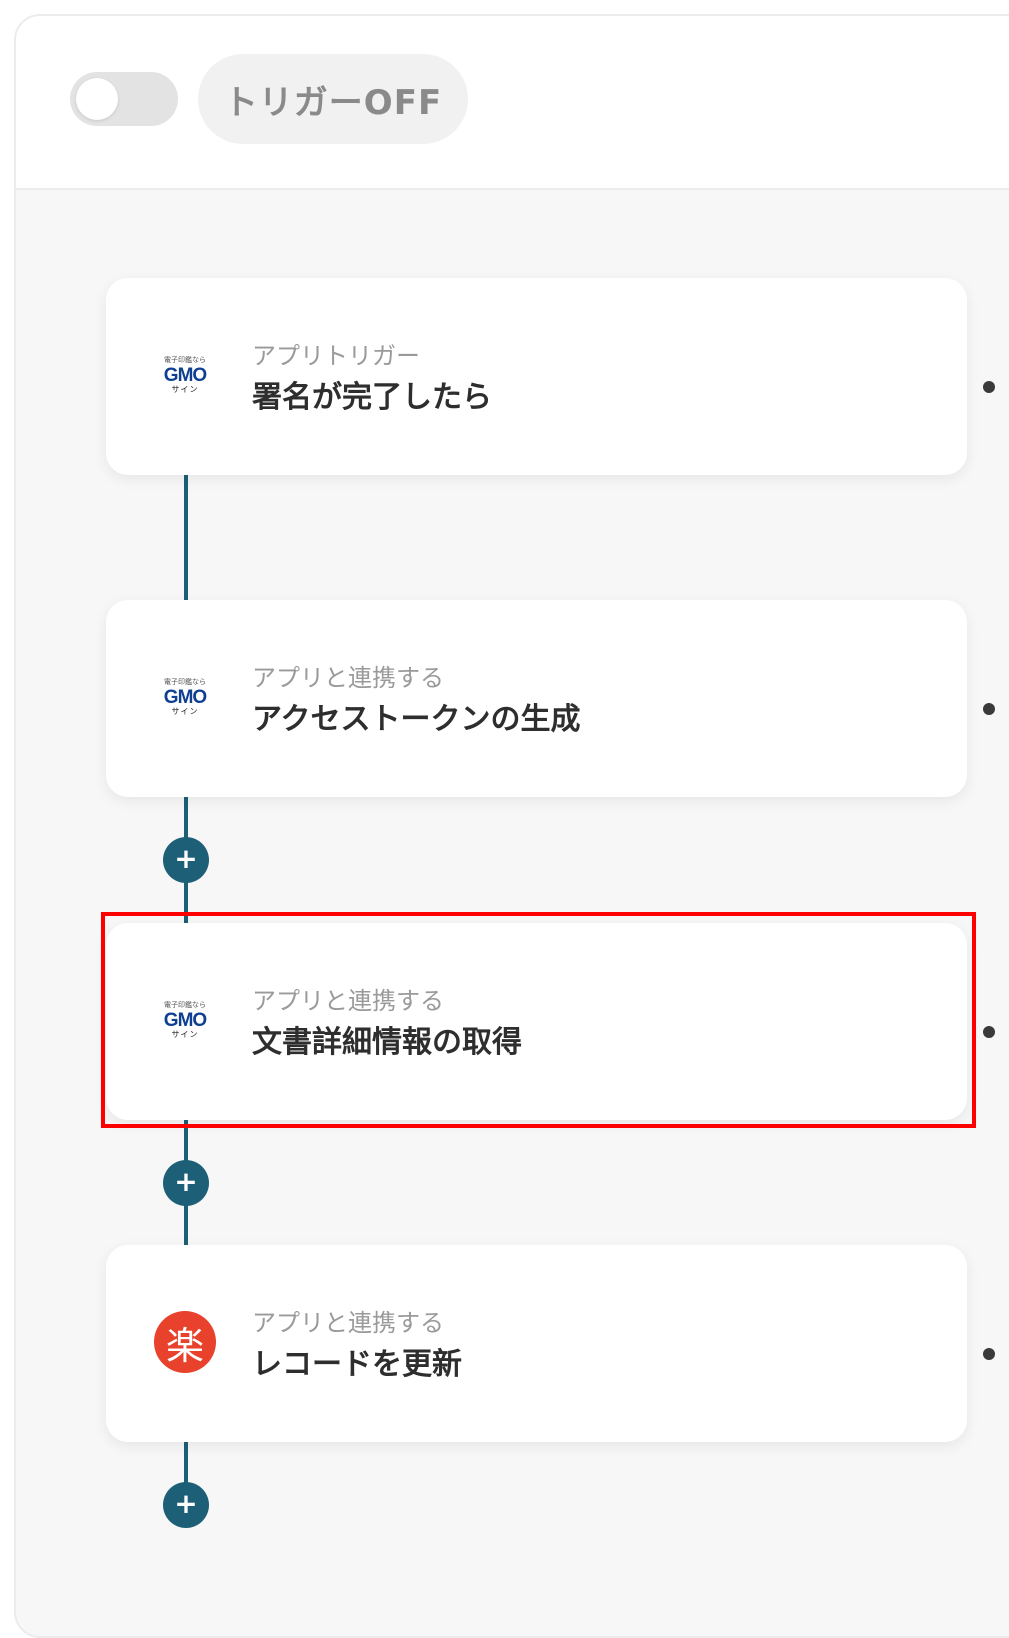 The width and height of the screenshot is (1009, 1638). Describe the element at coordinates (357, 1364) in the screenshot. I see `step-title: レコードを更新` at that location.